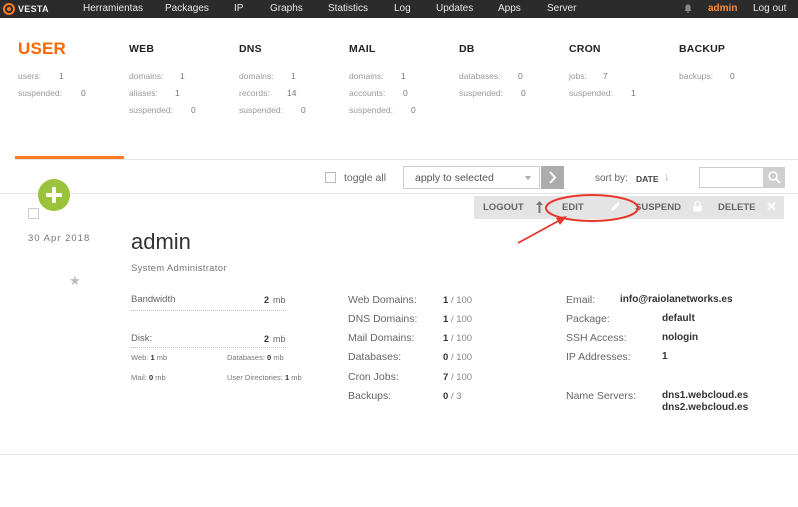 The width and height of the screenshot is (798, 507). I want to click on stats-user-title: USER, so click(42, 49).